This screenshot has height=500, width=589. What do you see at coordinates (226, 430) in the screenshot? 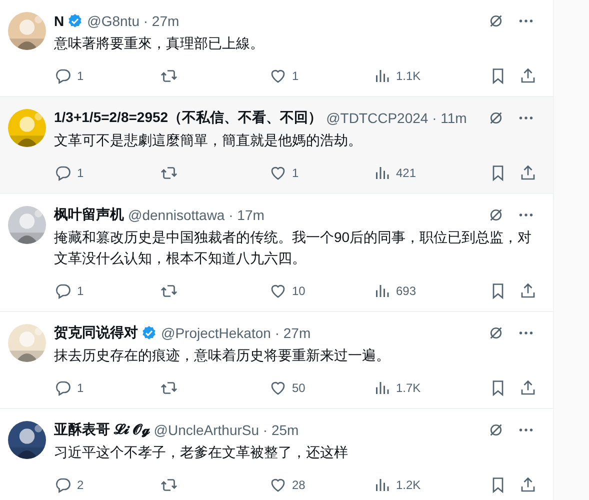
I see `handle-and-time: @UncleArthurSu · 25m` at bounding box center [226, 430].